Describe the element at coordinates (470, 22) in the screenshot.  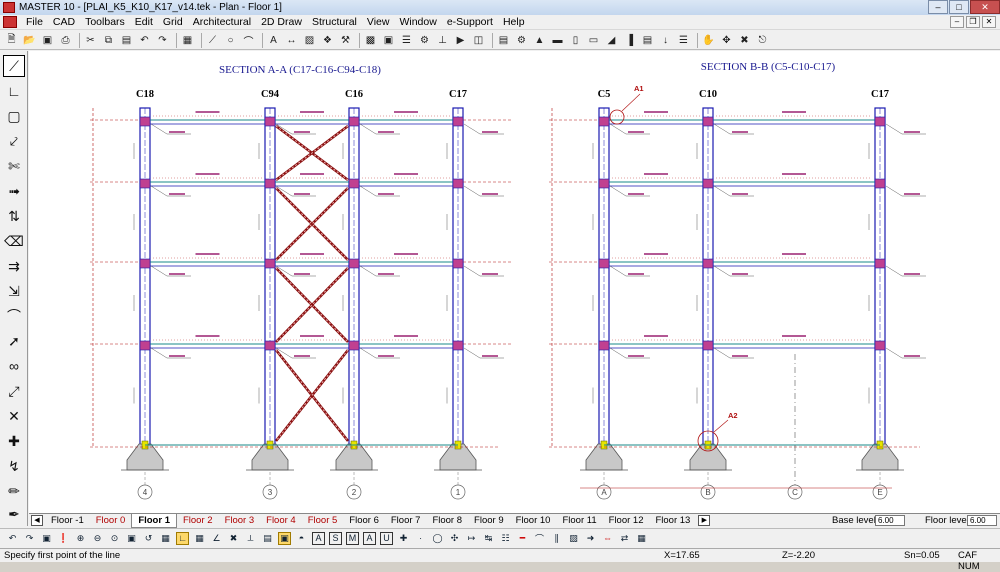
I see `menu-e-support: e-Support` at that location.